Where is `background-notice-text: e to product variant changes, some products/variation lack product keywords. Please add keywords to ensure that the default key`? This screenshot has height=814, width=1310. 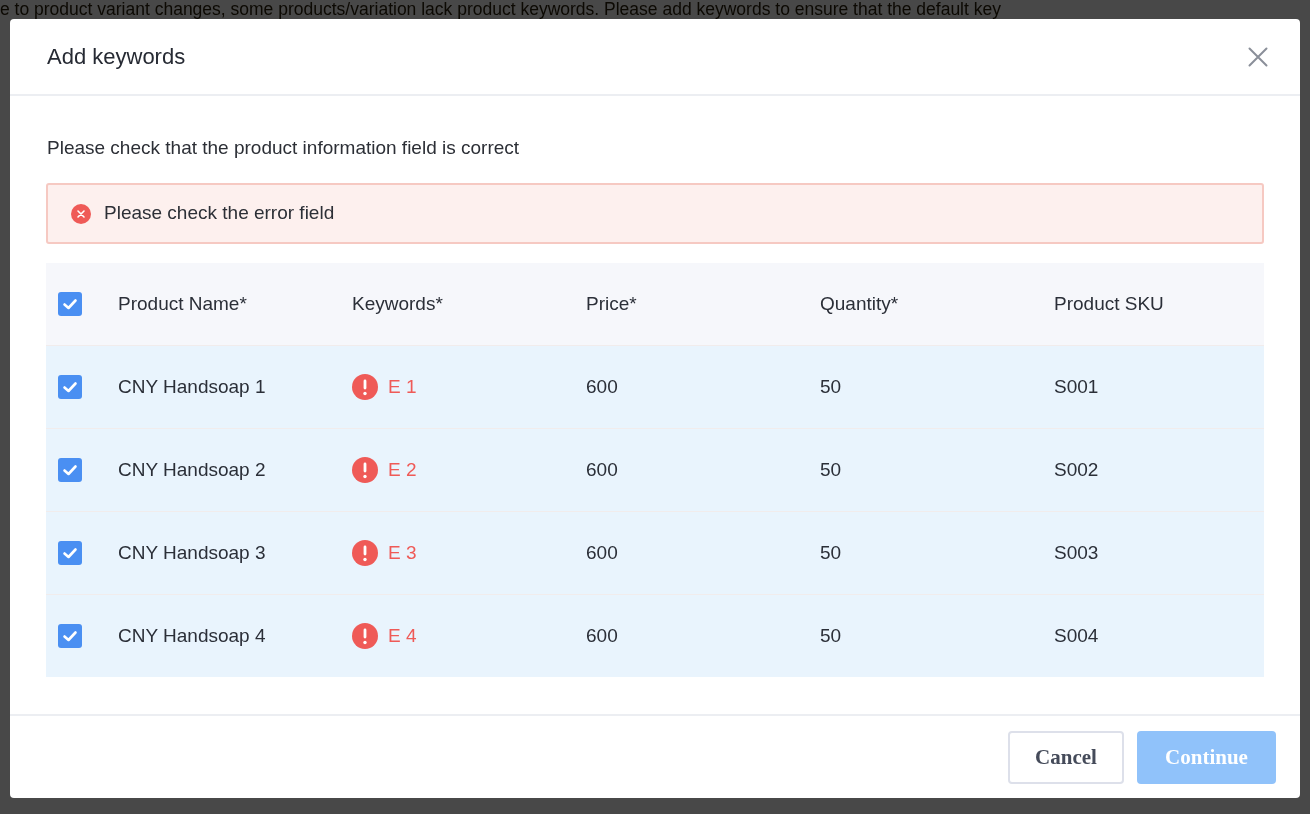 background-notice-text: e to product variant changes, some products/variation lack product keywords. Please add keywords to ensure that the default key is located at coordinates (500, 9).